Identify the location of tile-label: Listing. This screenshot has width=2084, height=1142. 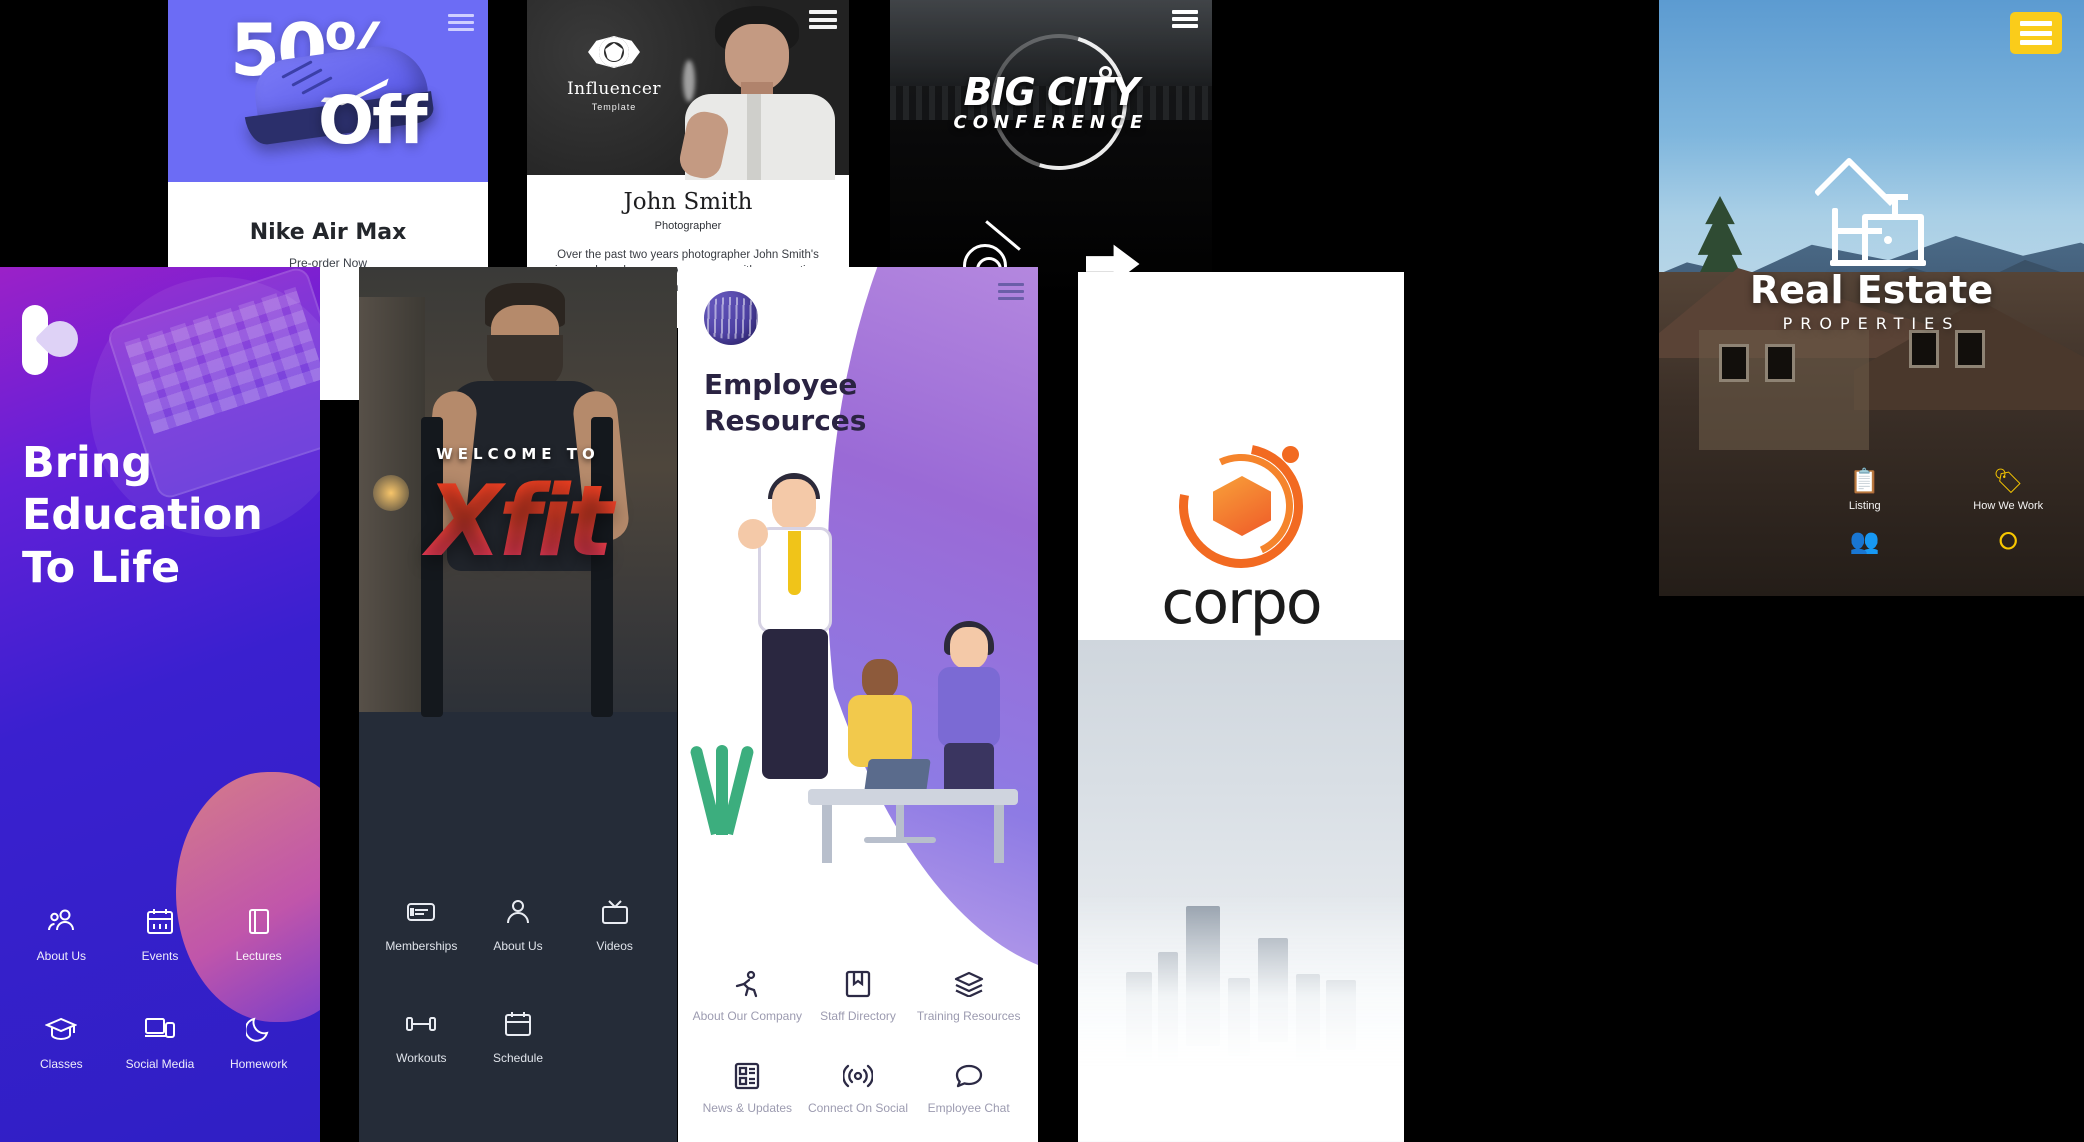
(1864, 506).